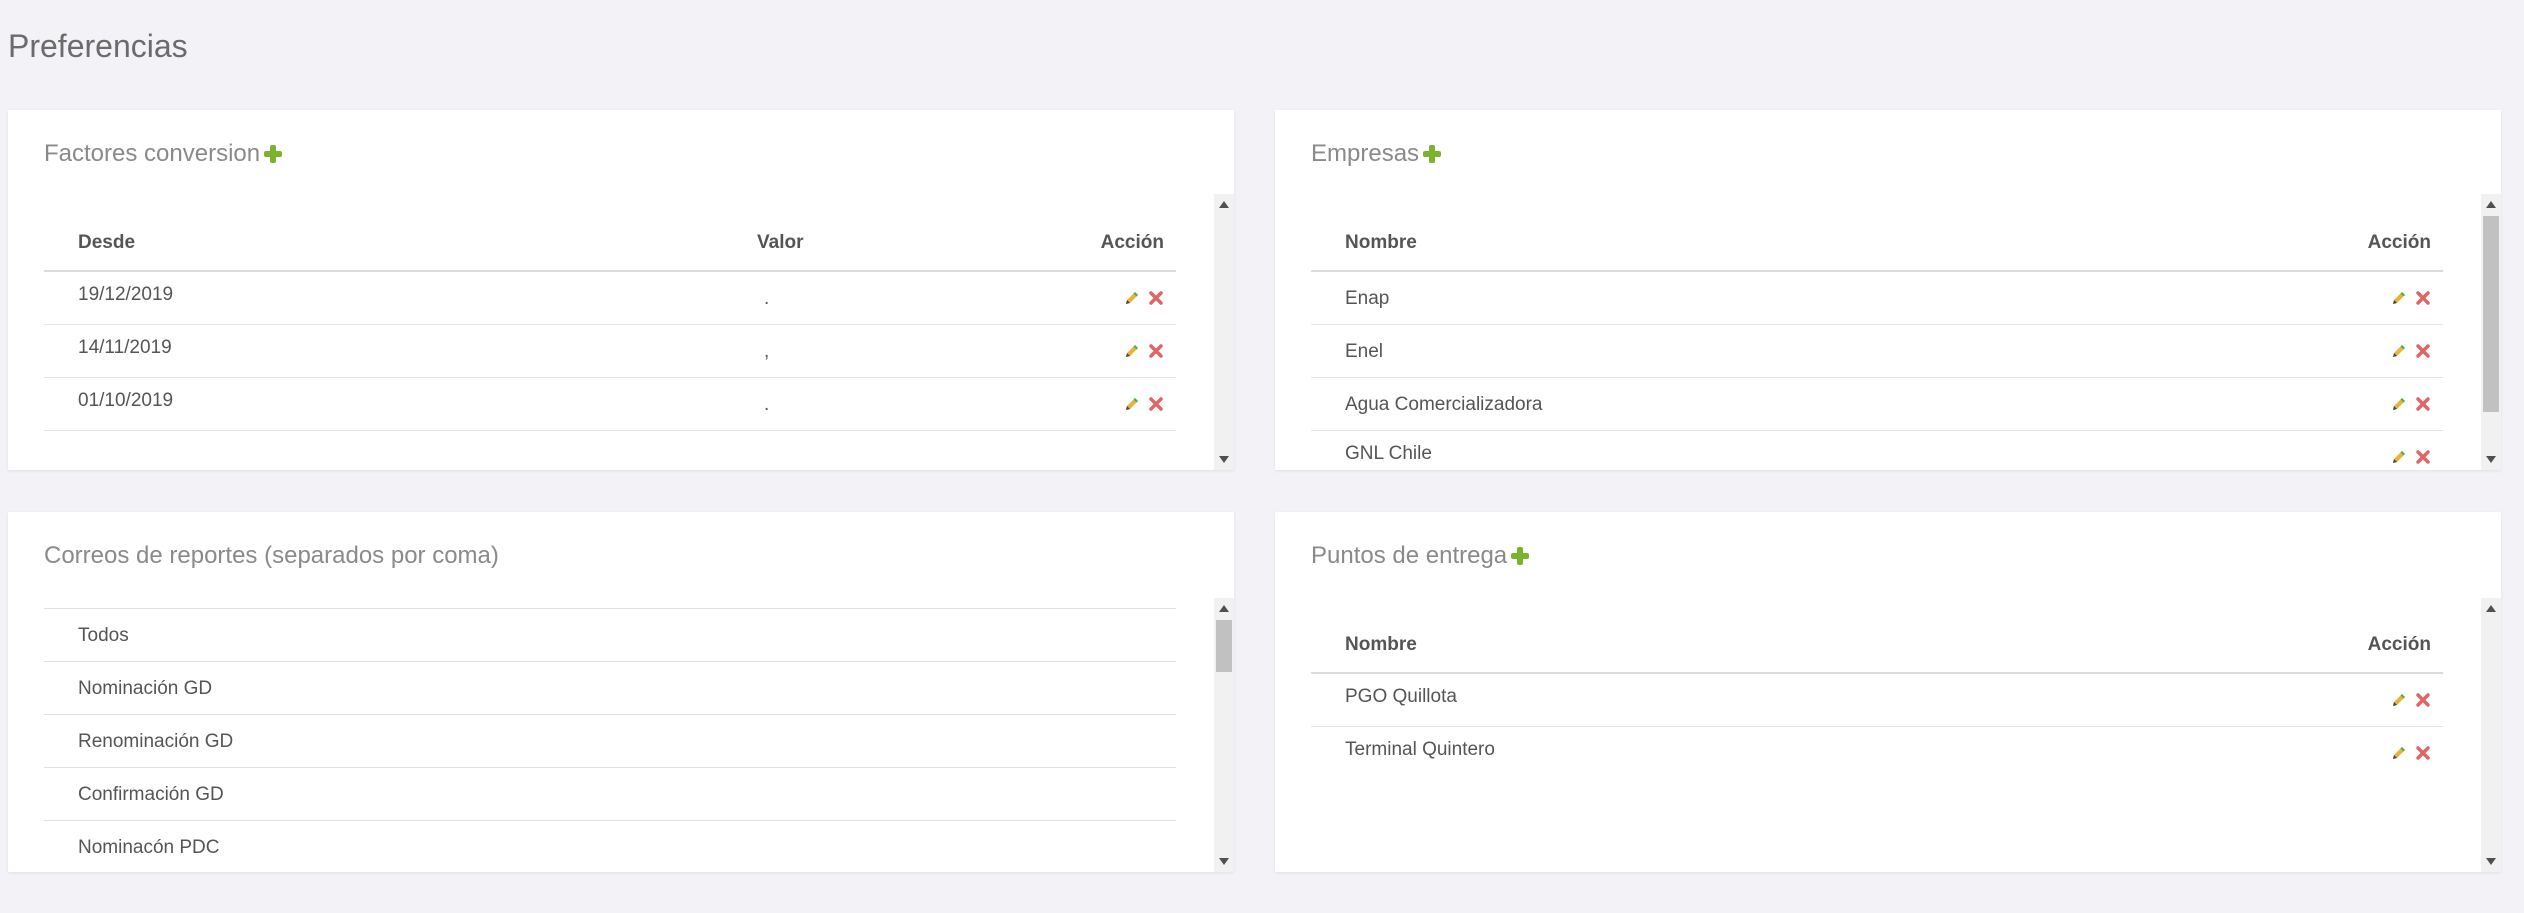 Image resolution: width=2524 pixels, height=913 pixels. What do you see at coordinates (103, 635) in the screenshot?
I see `list-item-label: Todos` at bounding box center [103, 635].